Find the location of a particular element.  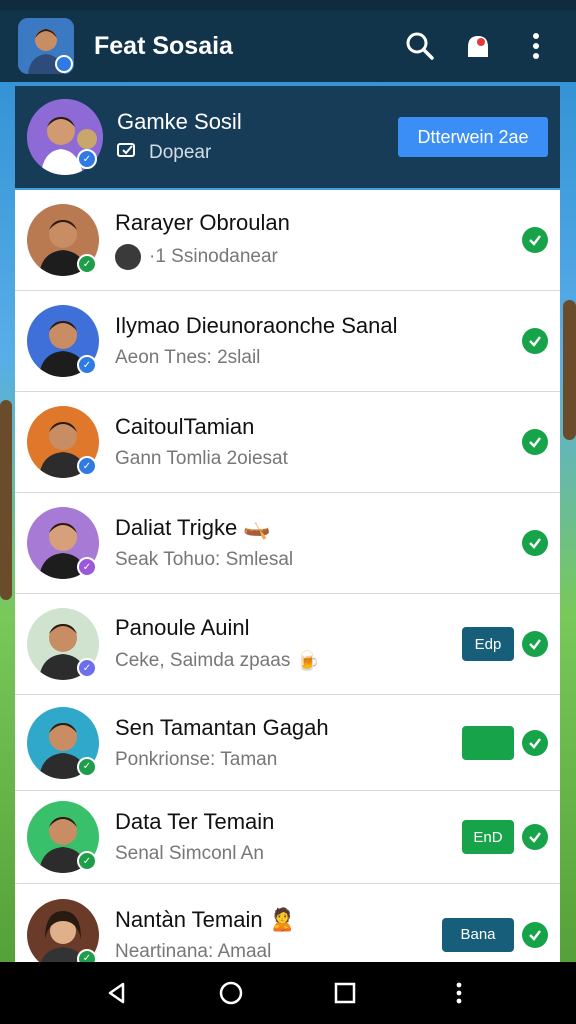

contact-status: Senal Simconl An is located at coordinates (189, 853).